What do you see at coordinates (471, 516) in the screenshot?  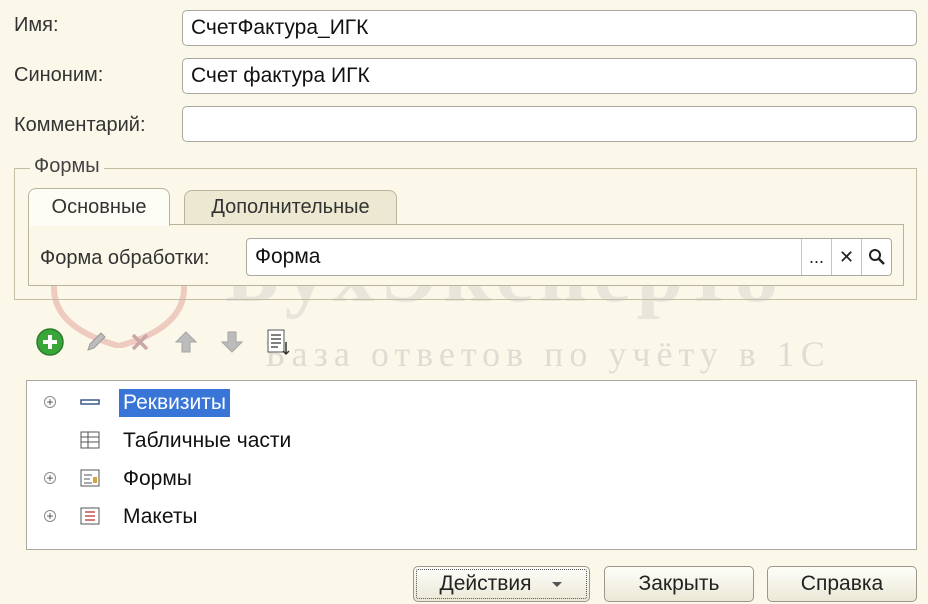 I see `tree-row-templates: + Макеты` at bounding box center [471, 516].